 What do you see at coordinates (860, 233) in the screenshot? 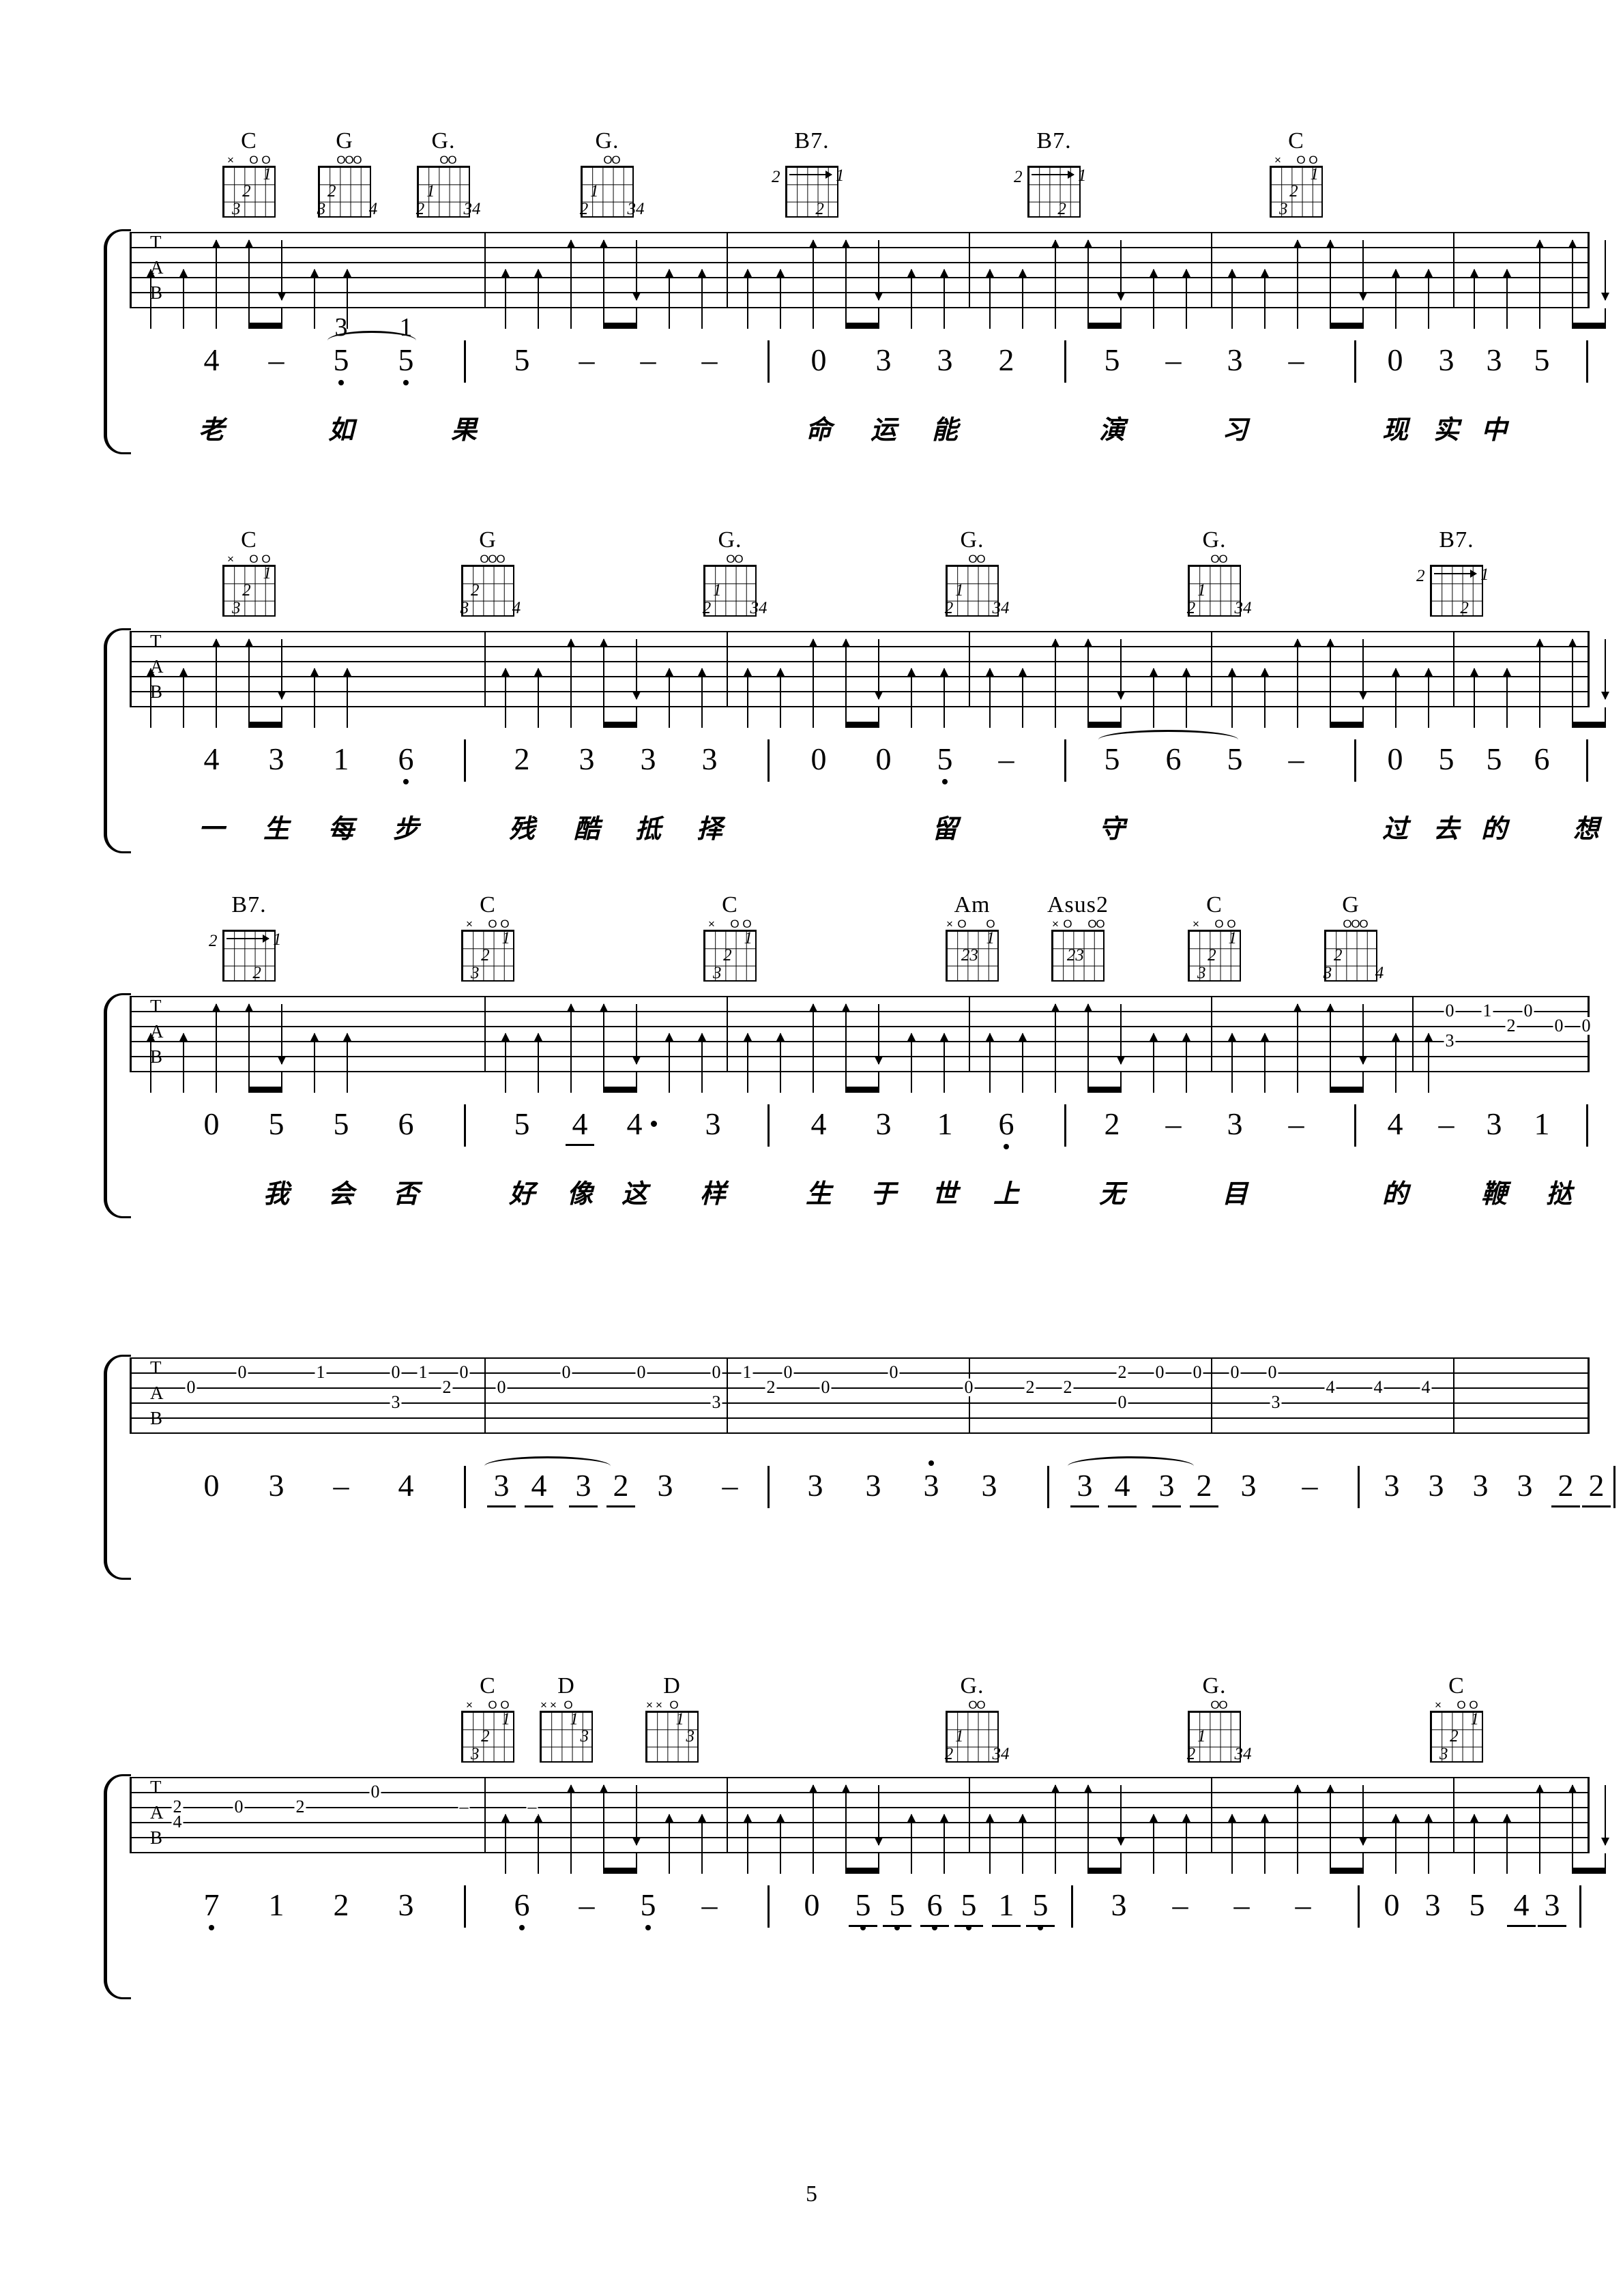
I see `staff-line` at bounding box center [860, 233].